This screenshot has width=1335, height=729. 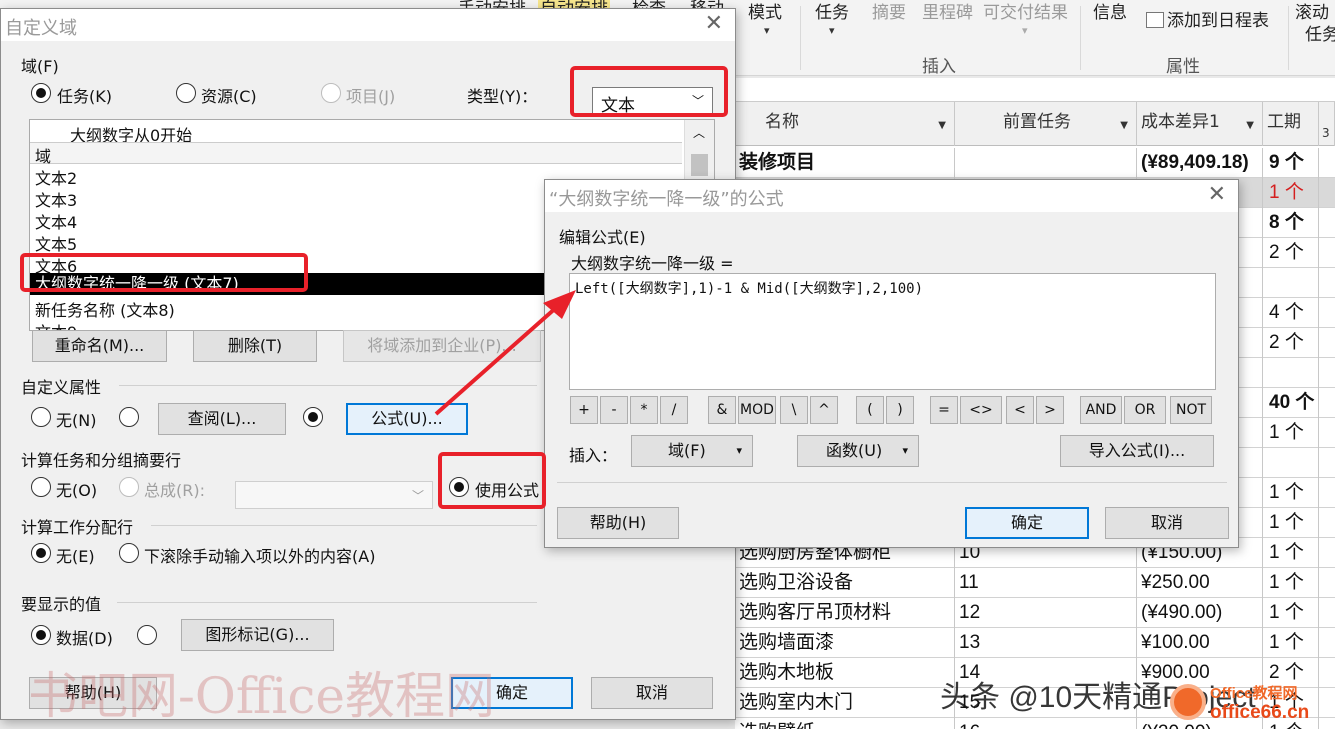 What do you see at coordinates (858, 451) in the screenshot?
I see `insert-function-dropdown: 函数(U) ▾` at bounding box center [858, 451].